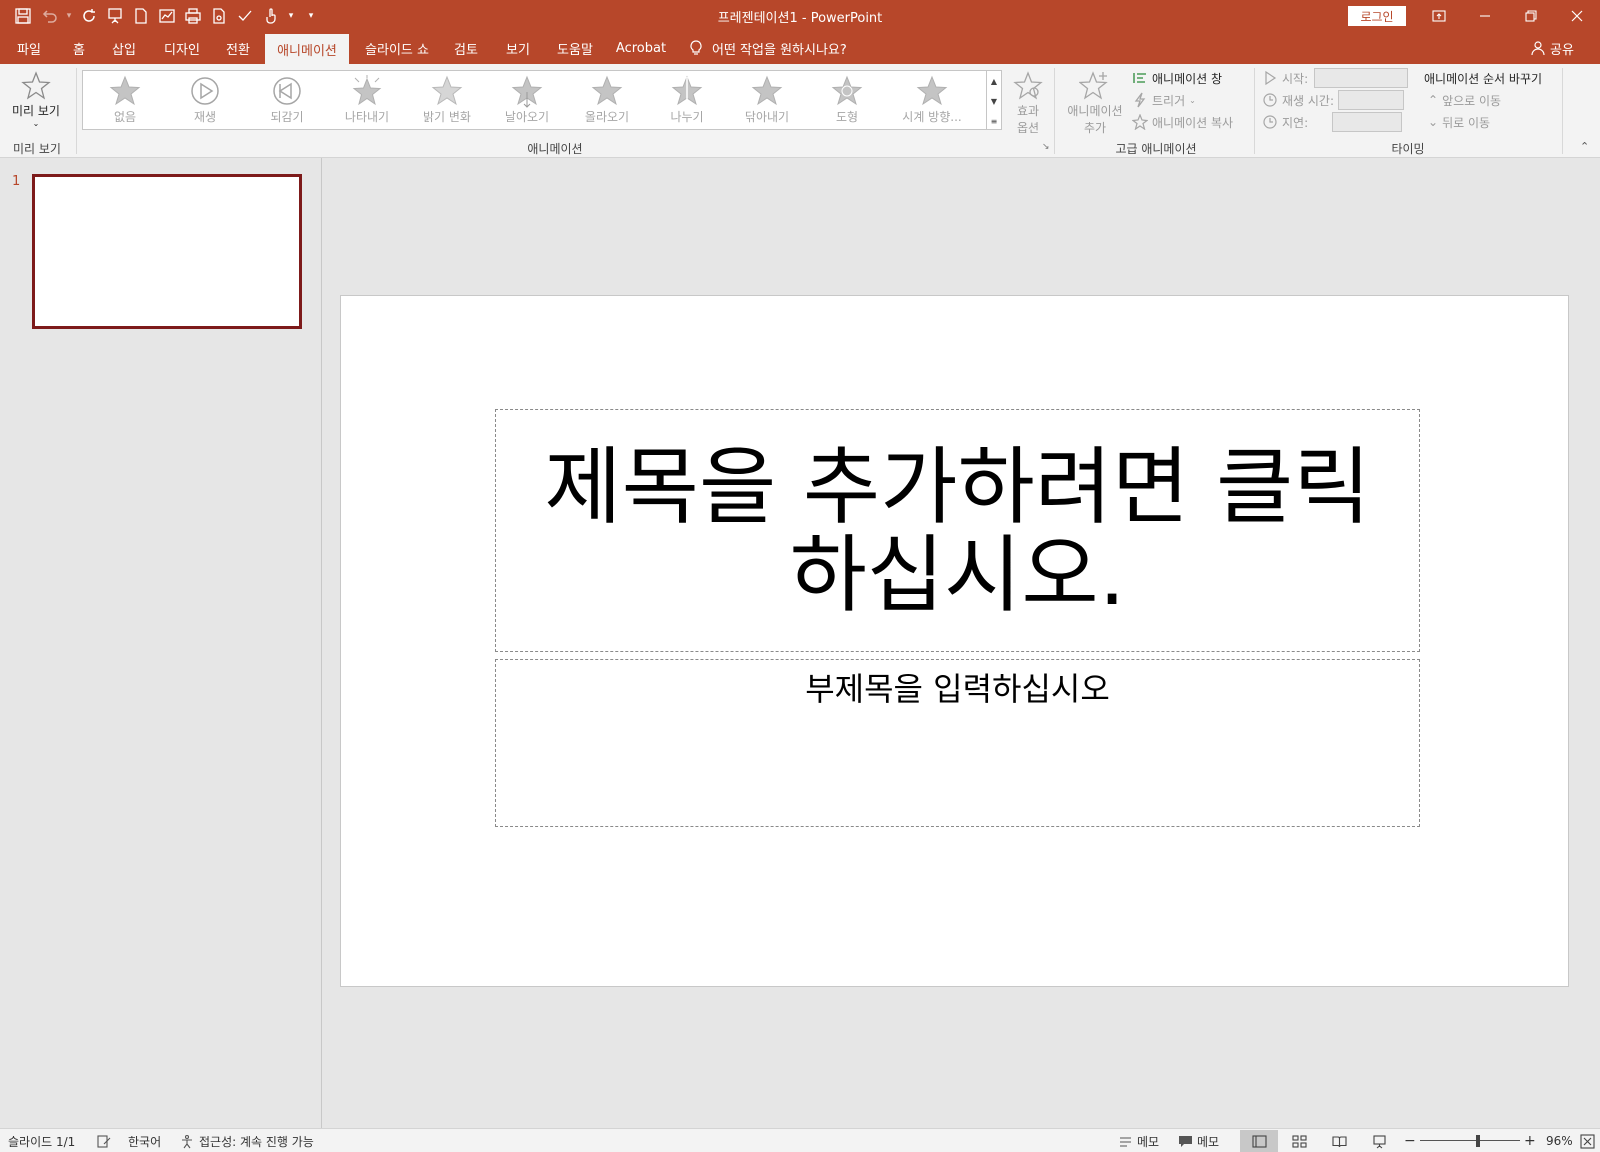 The image size is (1600, 1152). Describe the element at coordinates (1182, 122) in the screenshot. I see `animation-painter-button: 애니메이션 복사` at that location.